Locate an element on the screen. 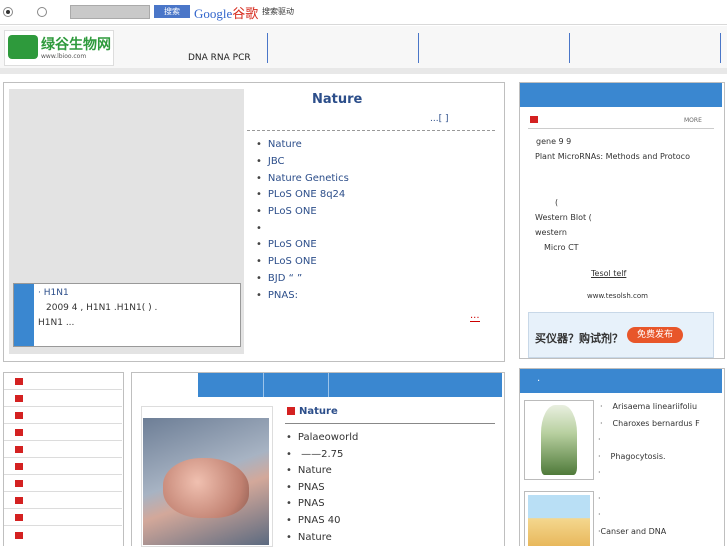  tesol-url: www.tesolsh.com is located at coordinates (617, 296).